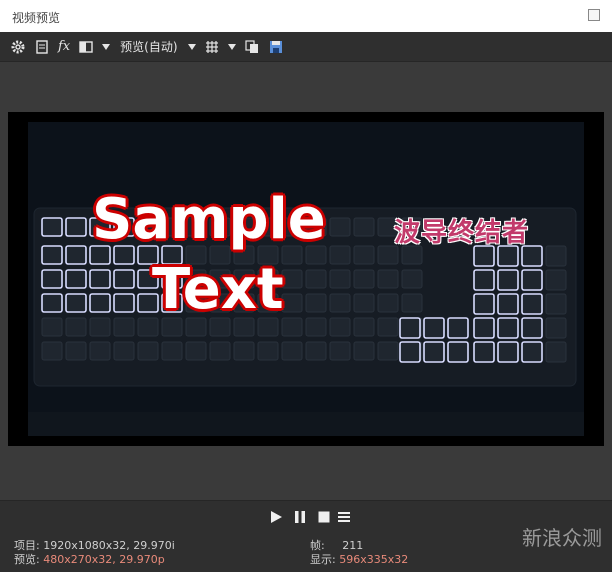 The width and height of the screenshot is (612, 572). Describe the element at coordinates (209, 219) in the screenshot. I see `overlay-text-sample: Sample` at that location.